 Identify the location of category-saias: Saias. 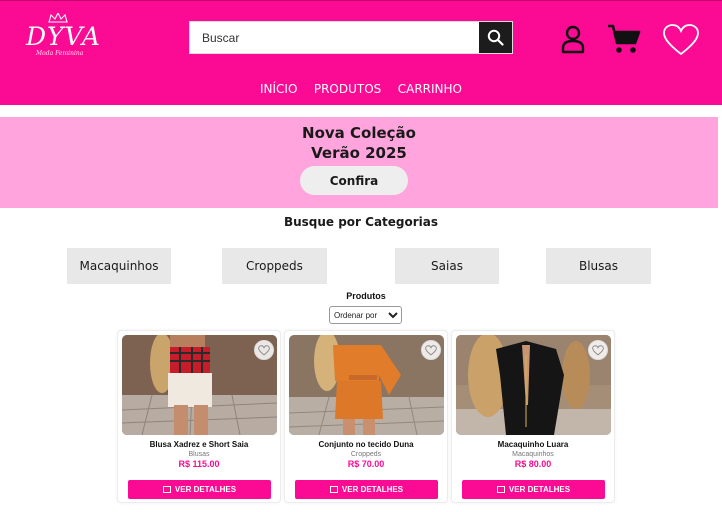
(447, 266).